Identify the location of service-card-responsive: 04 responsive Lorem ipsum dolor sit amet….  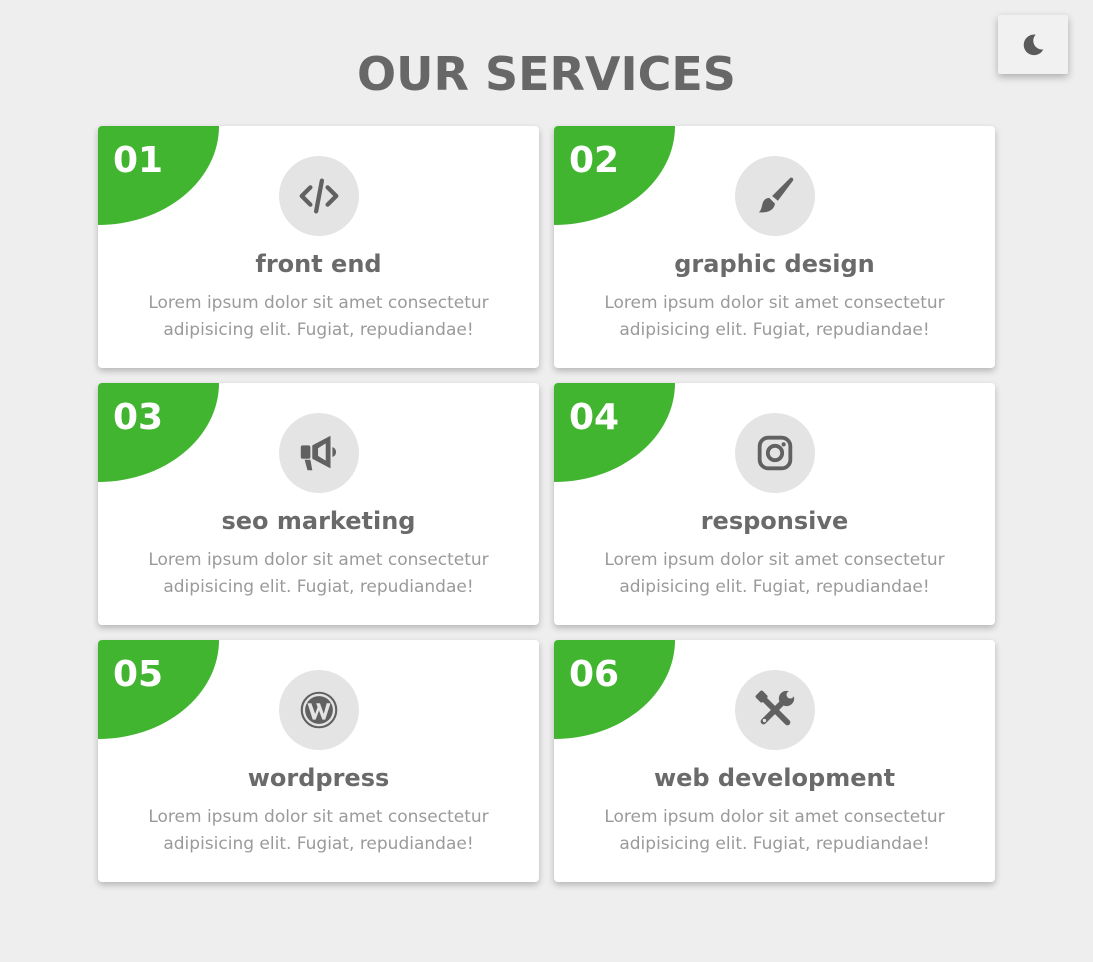
(774, 504).